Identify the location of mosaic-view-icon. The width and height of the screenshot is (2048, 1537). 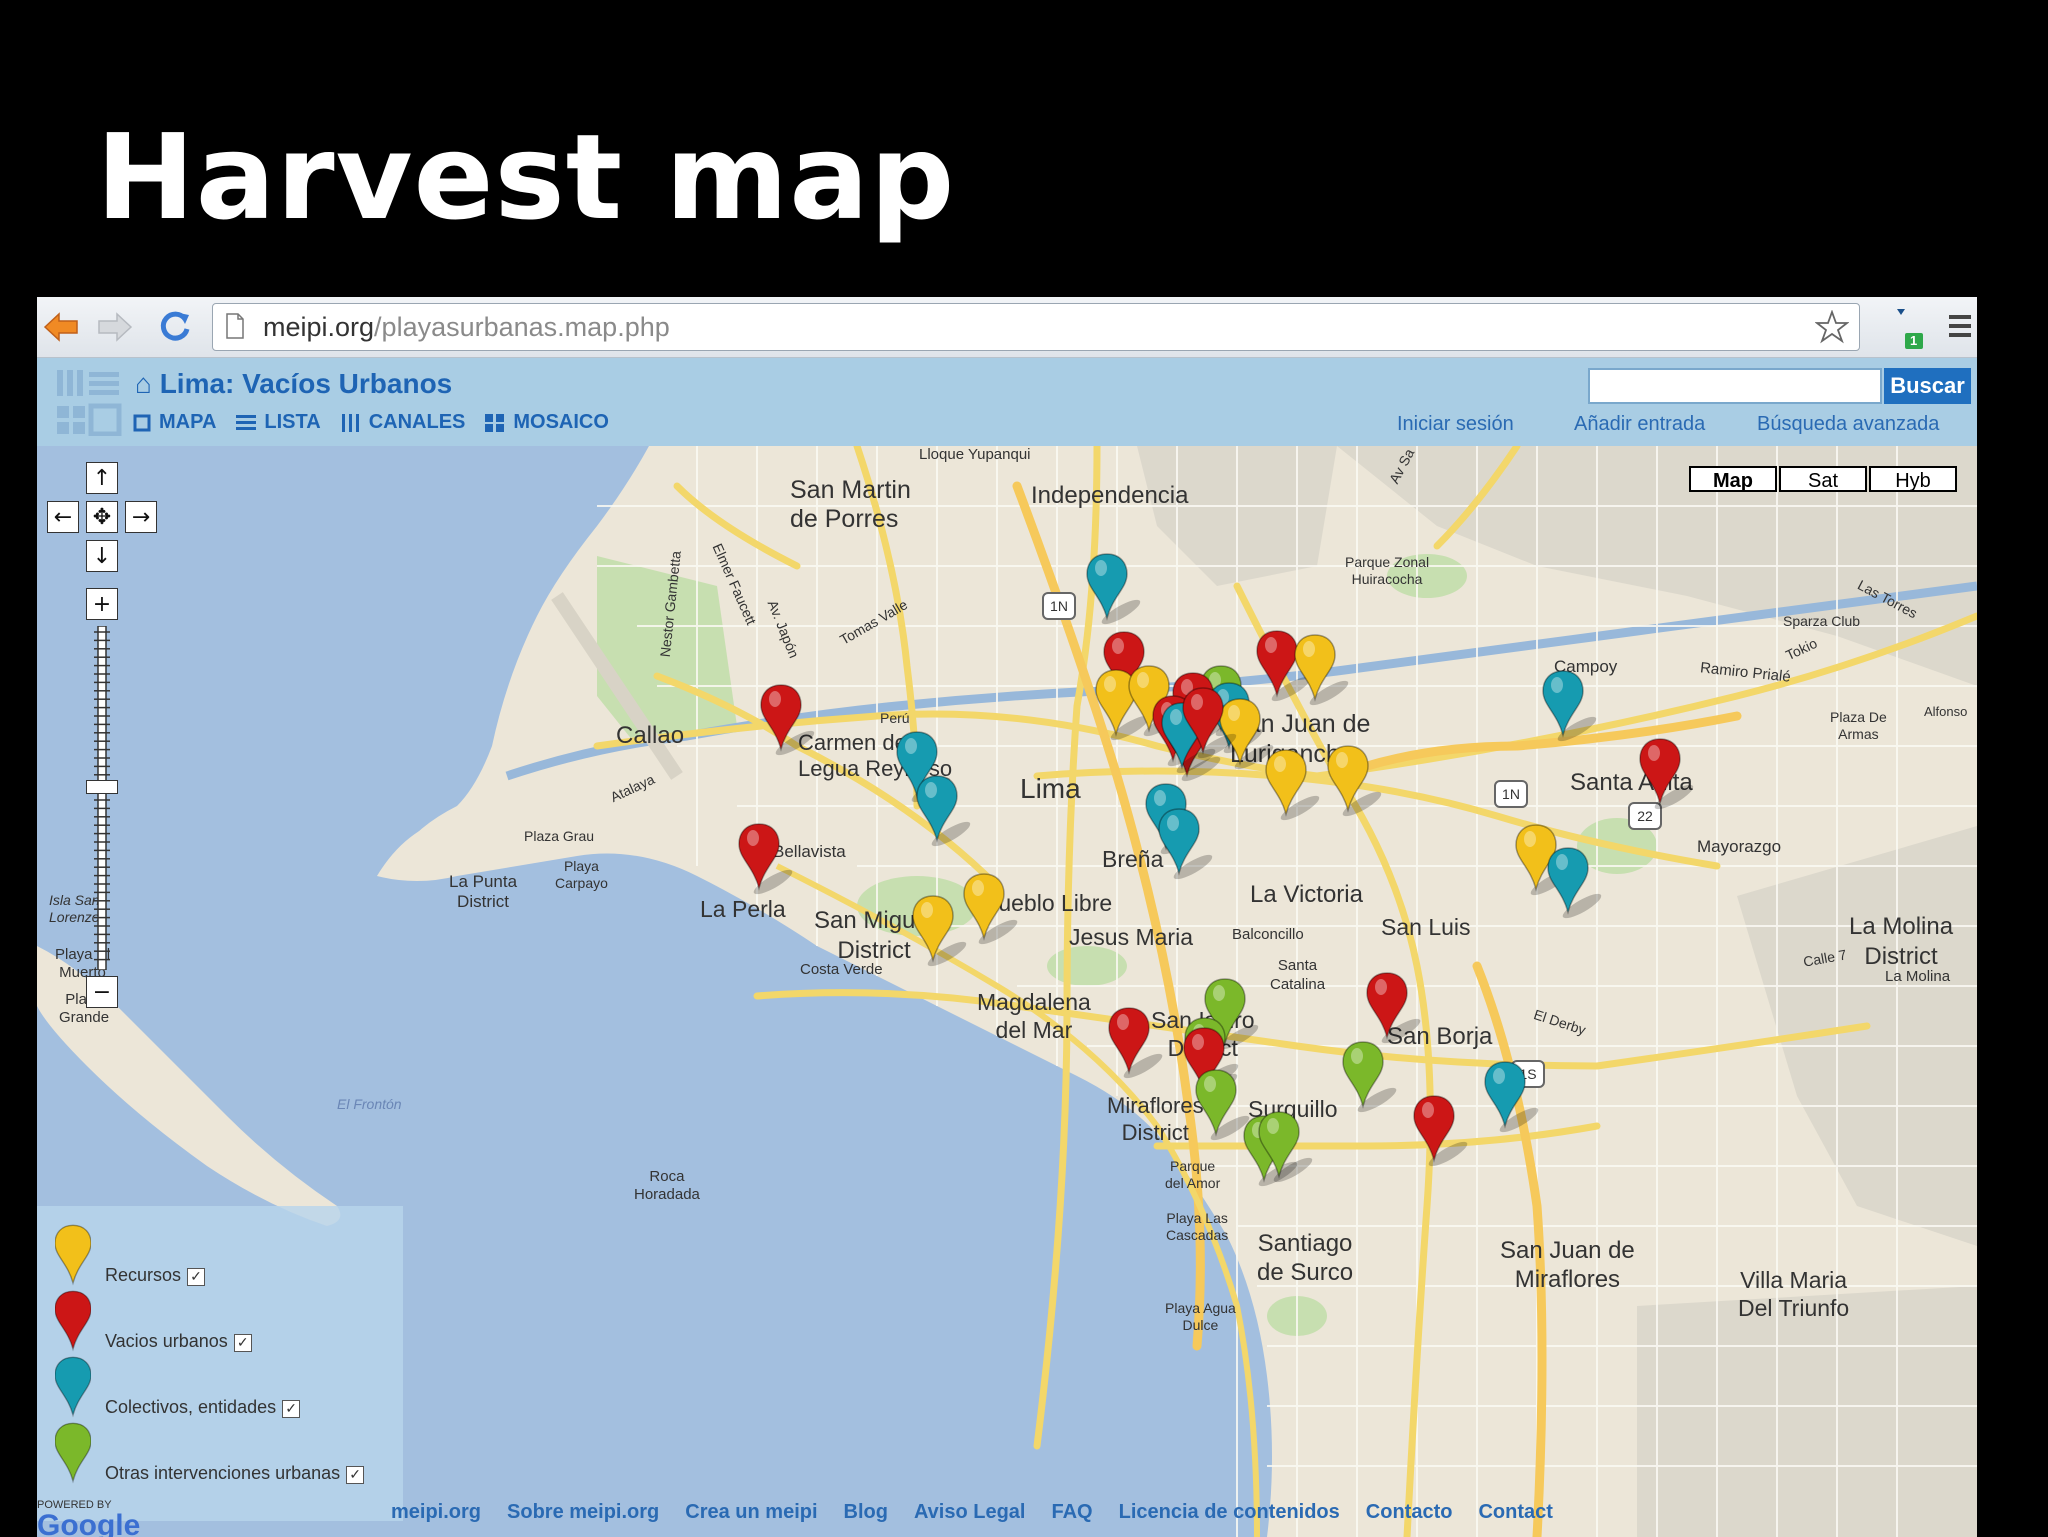
(495, 422).